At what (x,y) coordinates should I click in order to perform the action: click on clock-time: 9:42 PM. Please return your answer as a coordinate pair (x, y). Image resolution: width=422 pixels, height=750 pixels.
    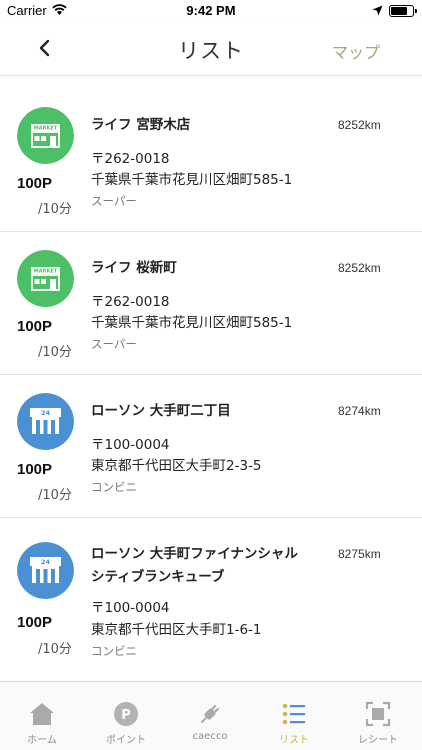
    Looking at the image, I should click on (211, 10).